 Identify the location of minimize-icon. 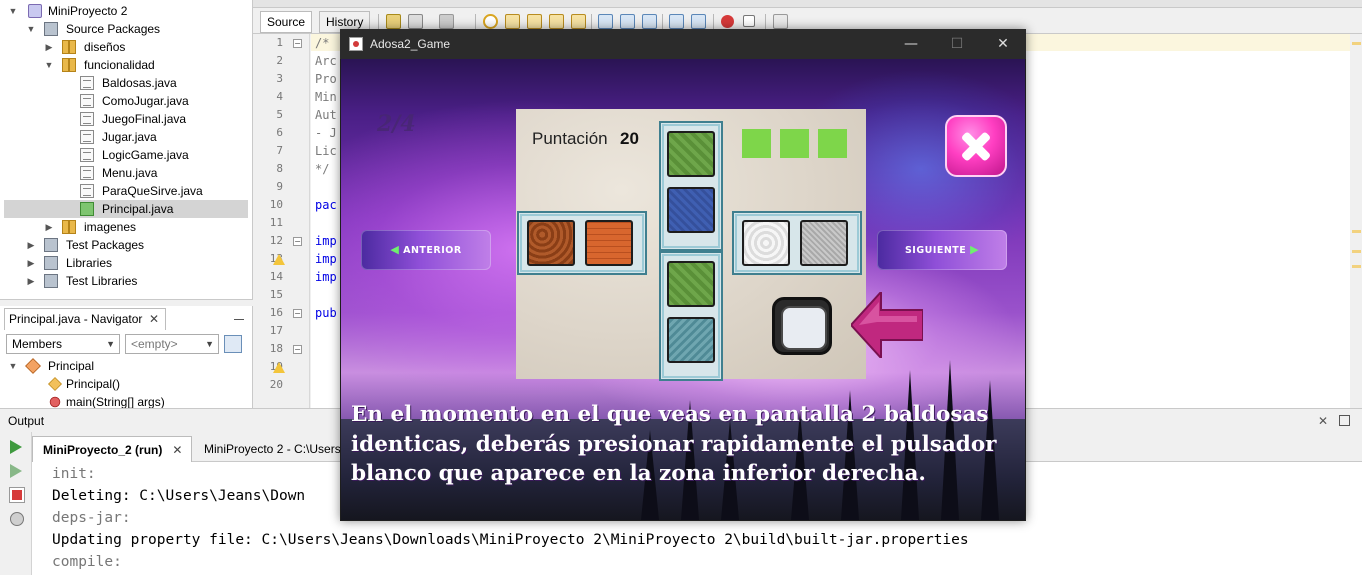
(239, 316).